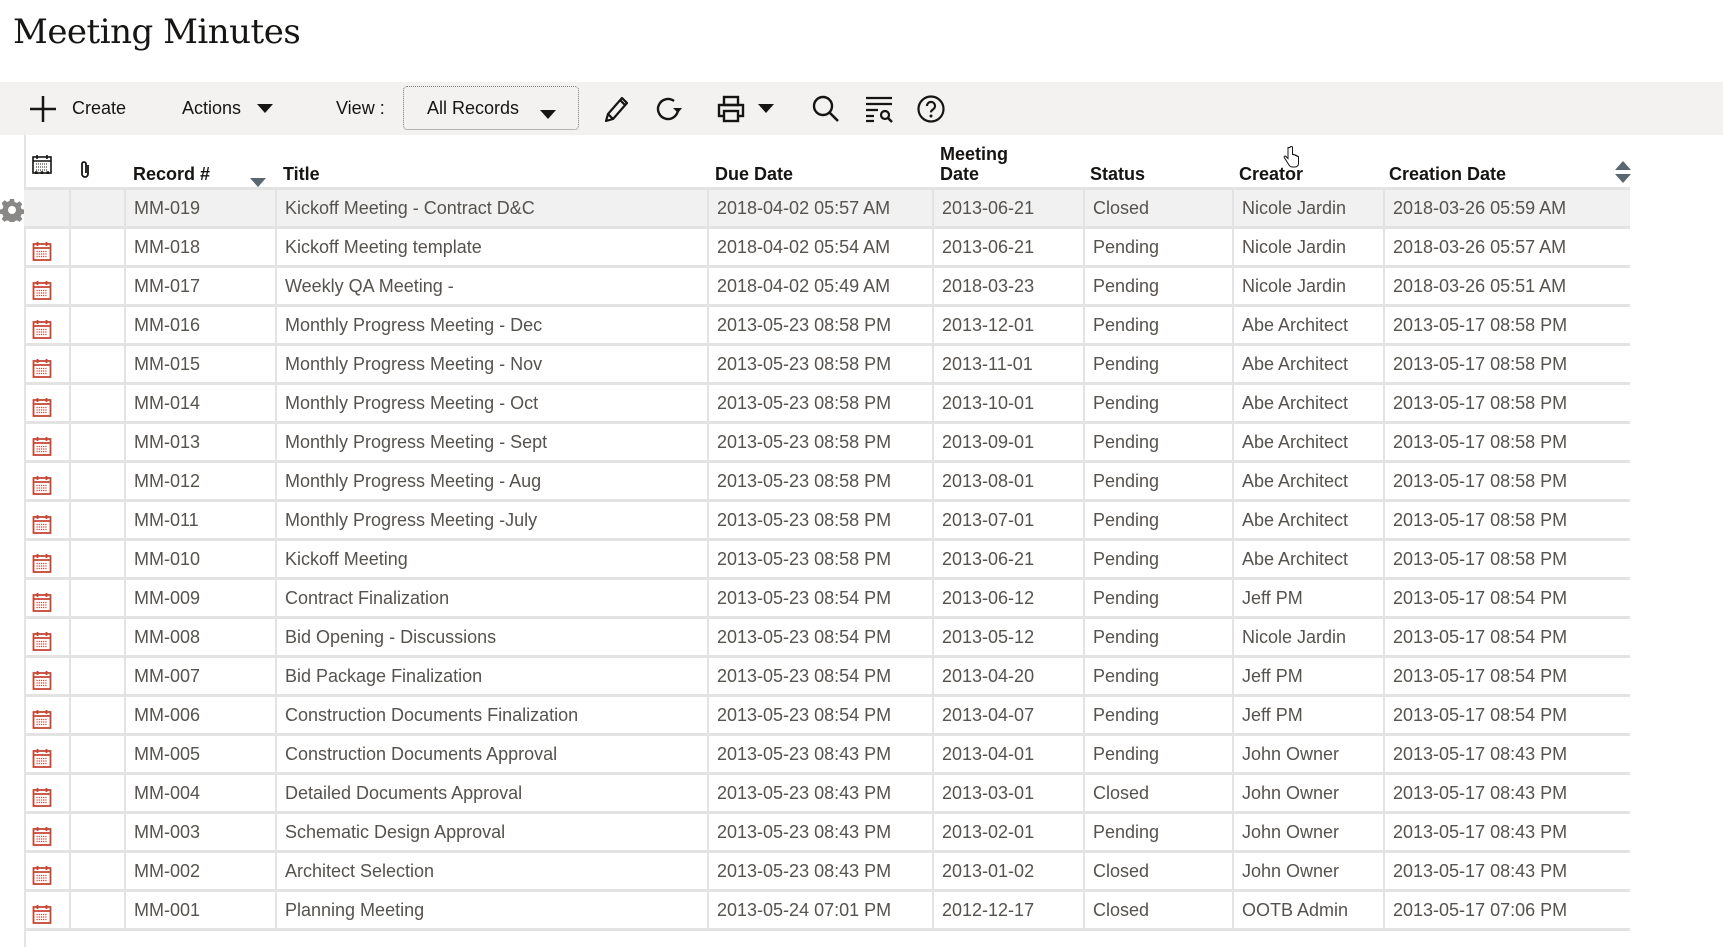 This screenshot has width=1723, height=947. What do you see at coordinates (12, 212) in the screenshot?
I see `gear-icon` at bounding box center [12, 212].